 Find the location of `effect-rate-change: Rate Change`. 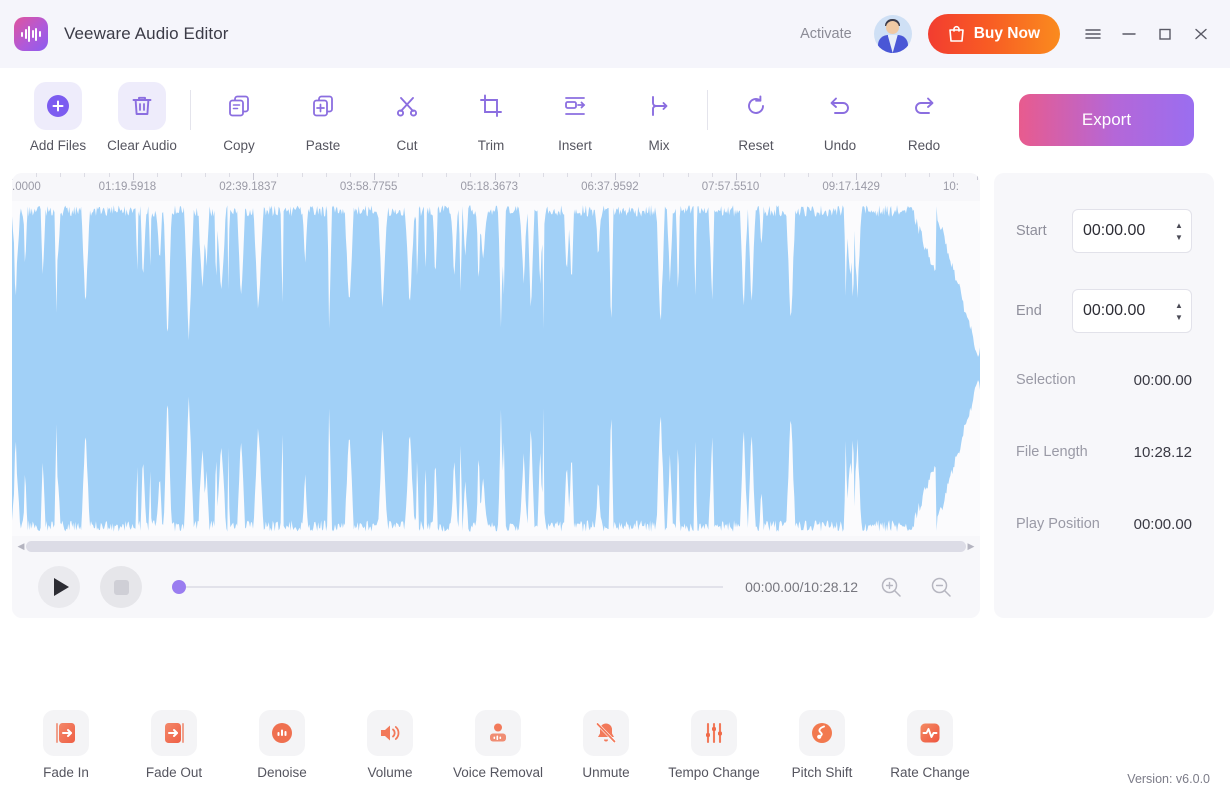

effect-rate-change: Rate Change is located at coordinates (930, 745).